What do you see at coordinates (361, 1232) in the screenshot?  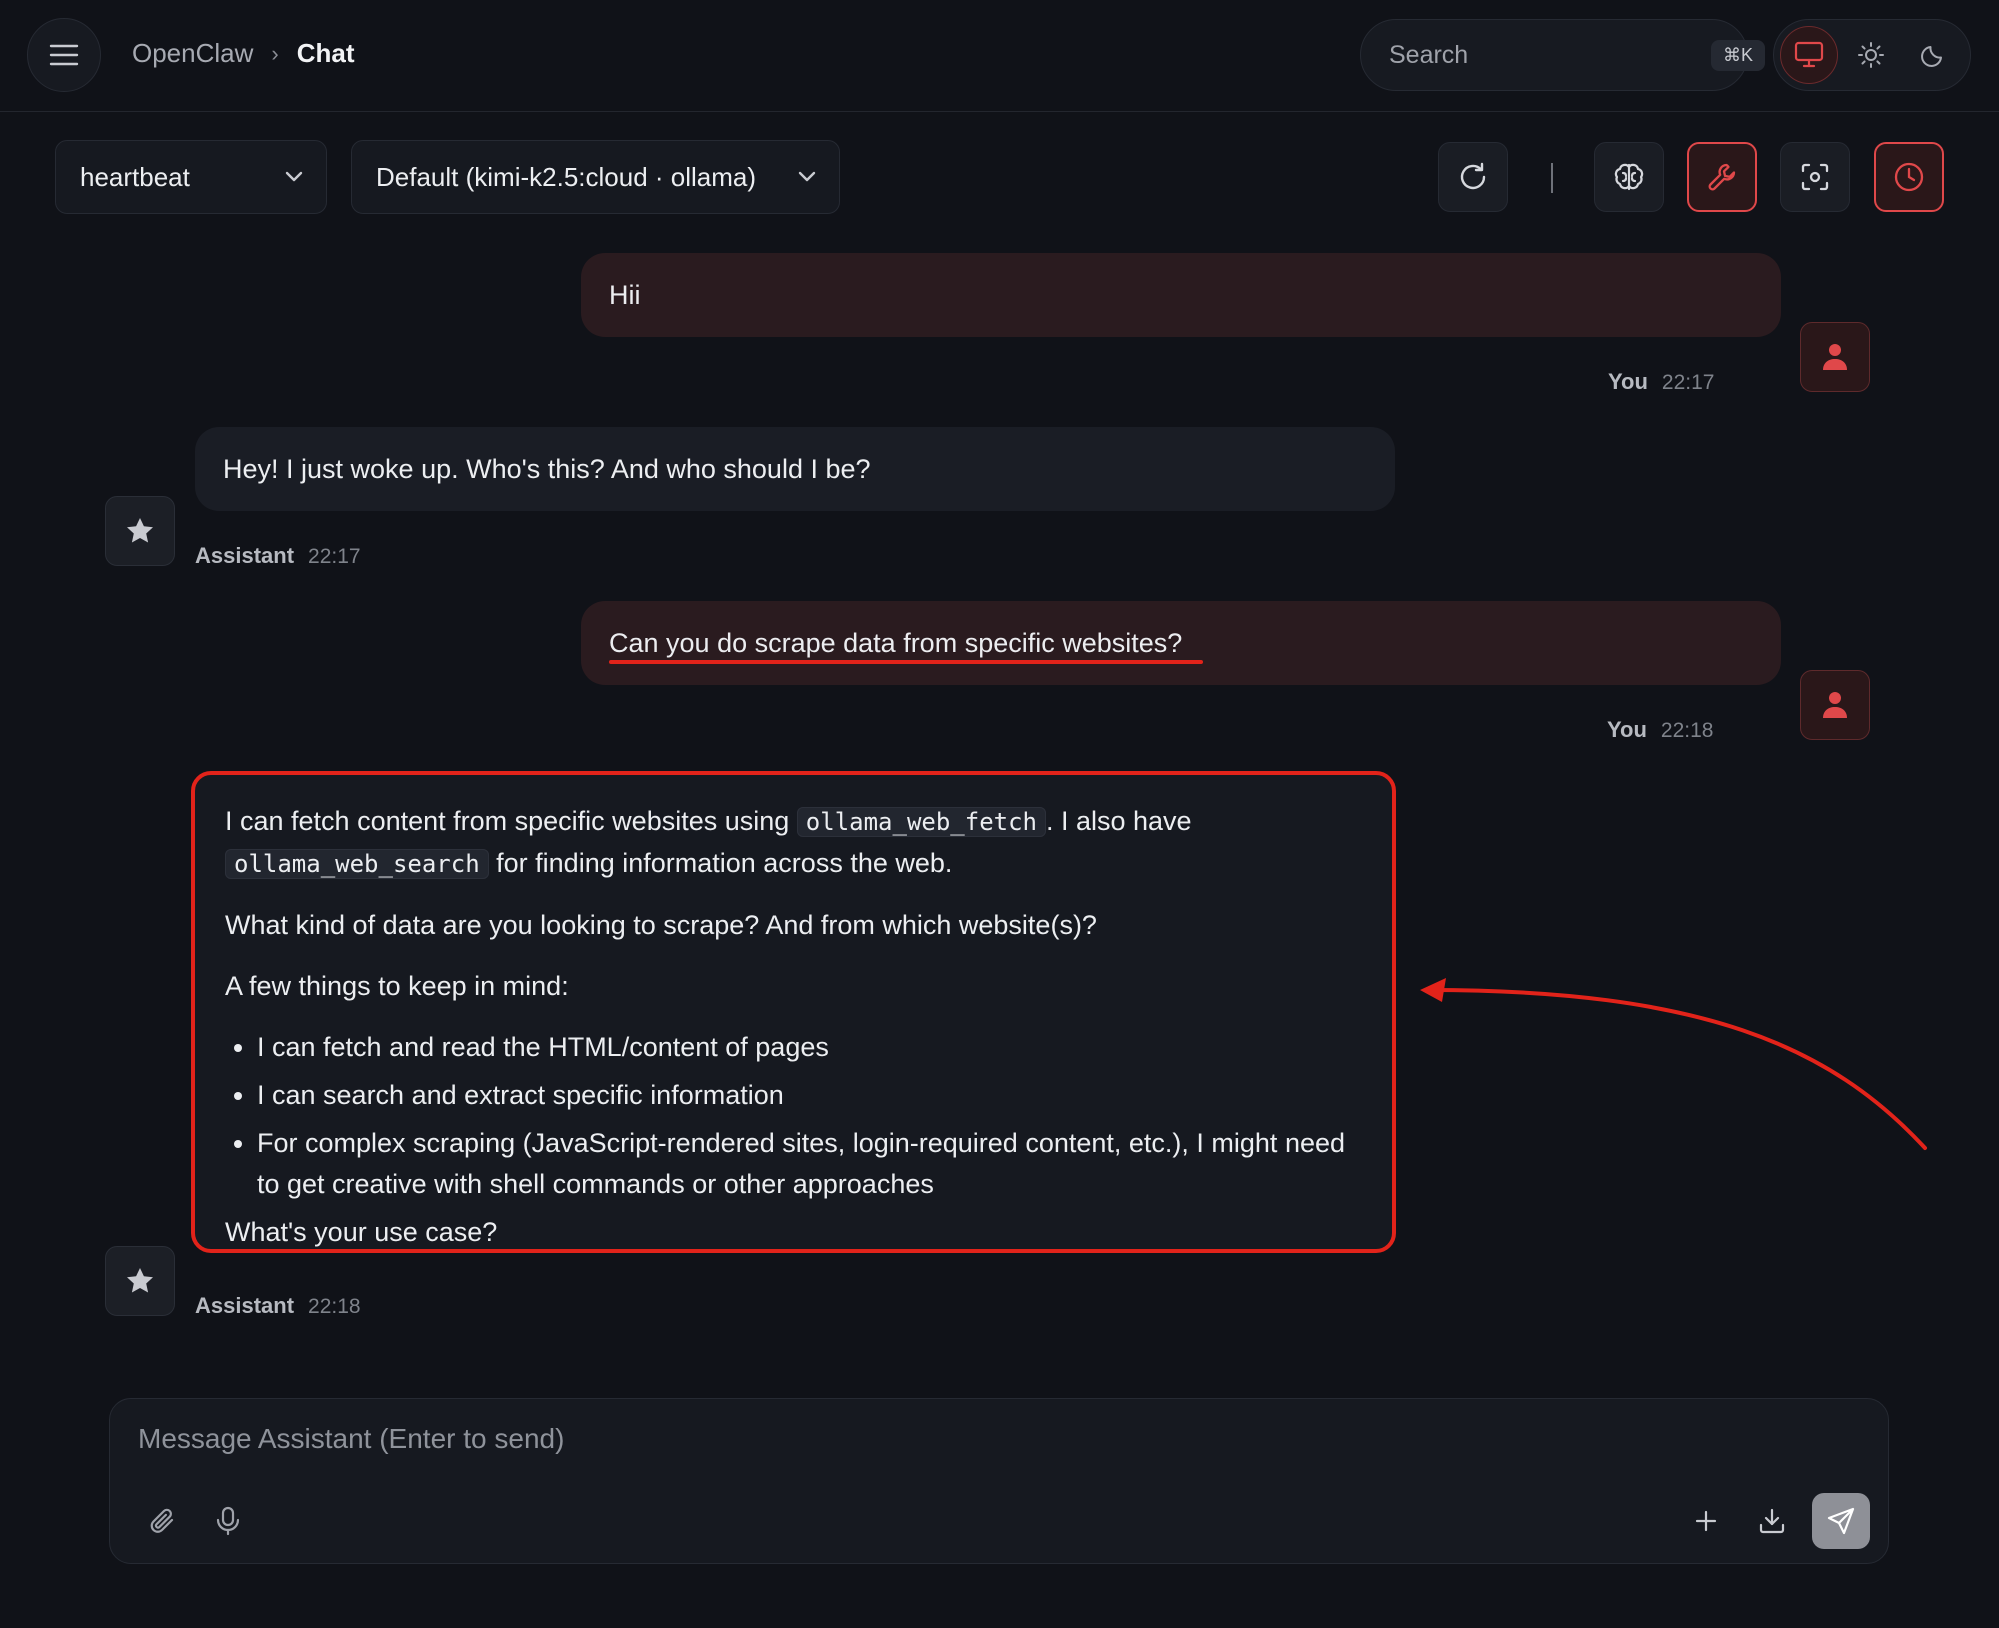 I see `message-paragraph: What's your use case?` at bounding box center [361, 1232].